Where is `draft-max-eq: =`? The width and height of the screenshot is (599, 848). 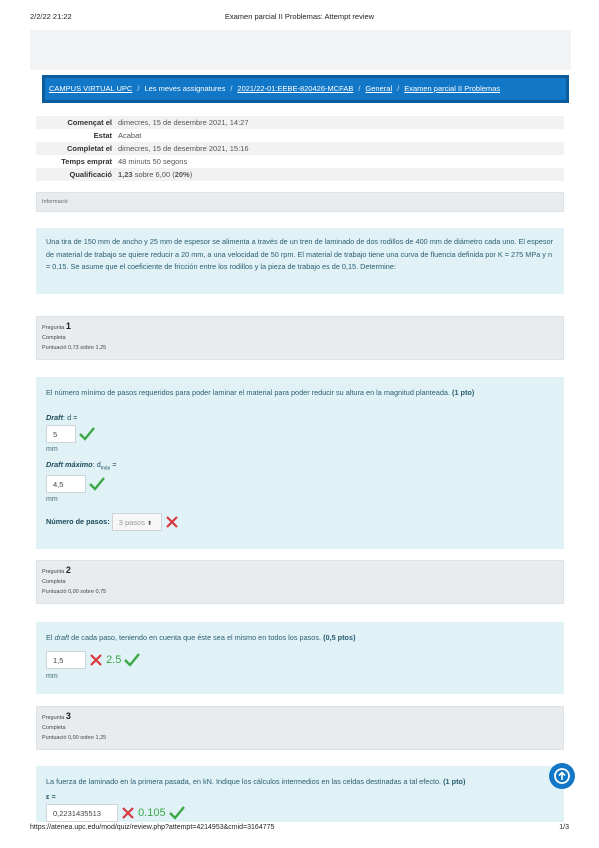 draft-max-eq: = is located at coordinates (113, 464).